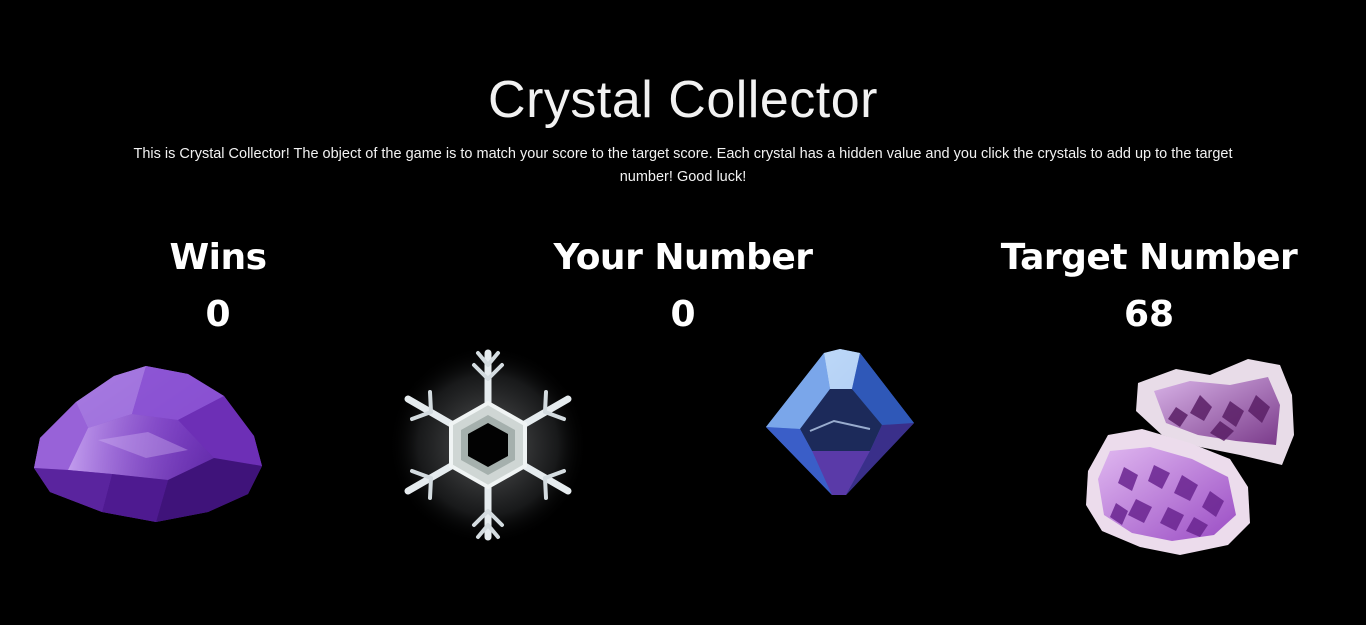  Describe the element at coordinates (683, 287) in the screenshot. I see `your-number-panel: Your Number 0` at that location.